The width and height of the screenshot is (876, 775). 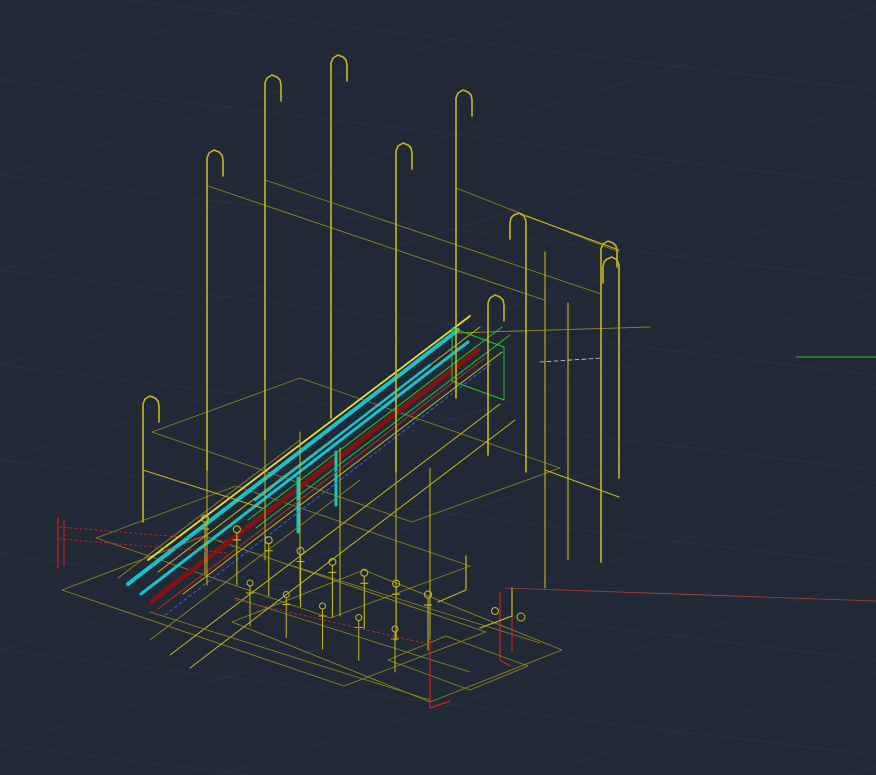 I want to click on duct-cyan-main, so click(x=293, y=457).